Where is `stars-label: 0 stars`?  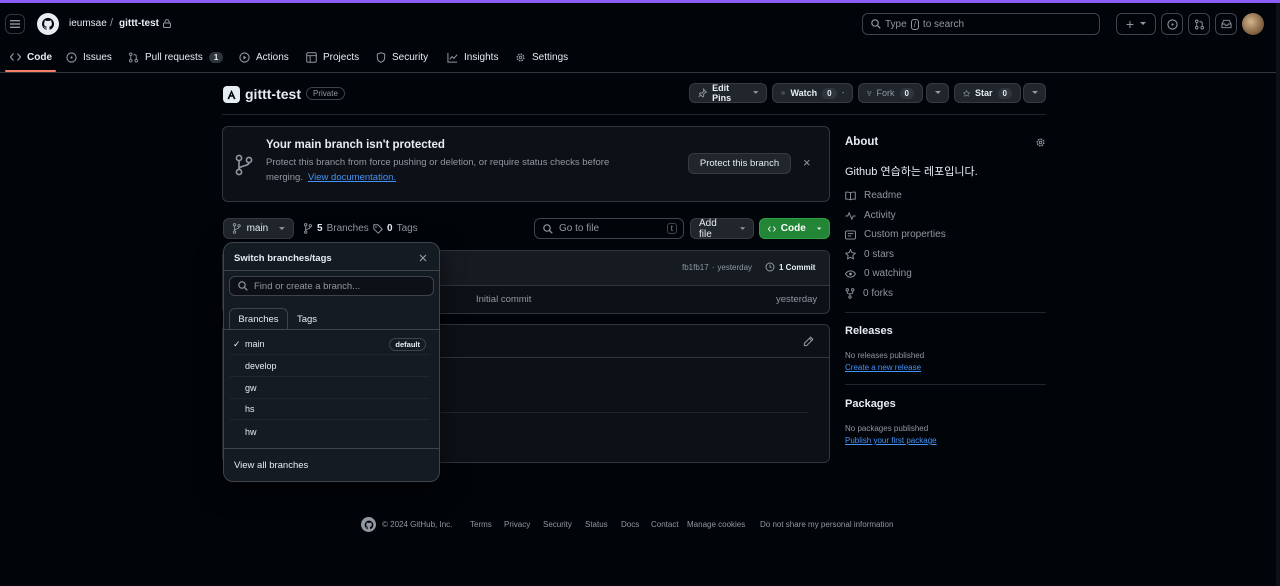 stars-label: 0 stars is located at coordinates (879, 254).